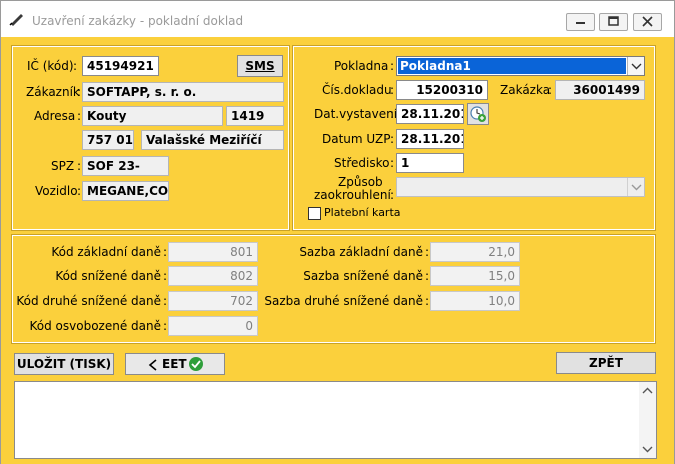  What do you see at coordinates (255, 116) in the screenshot?
I see `house-number-field: 1419` at bounding box center [255, 116].